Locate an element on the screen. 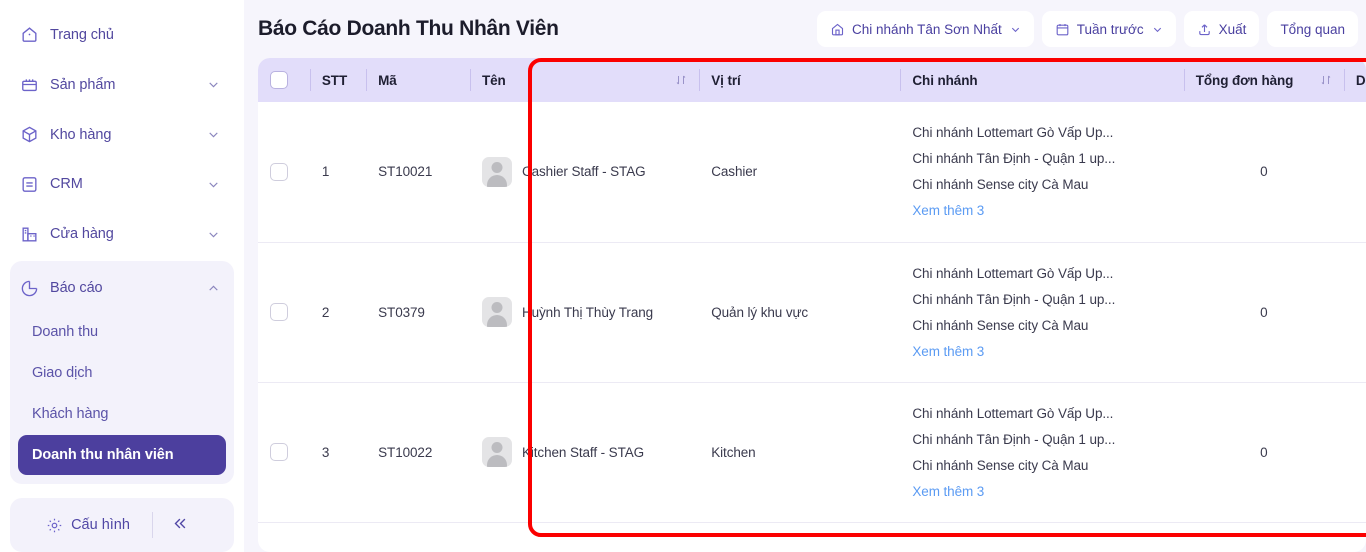 The image size is (1366, 552). export-label: Xuất is located at coordinates (1232, 29).